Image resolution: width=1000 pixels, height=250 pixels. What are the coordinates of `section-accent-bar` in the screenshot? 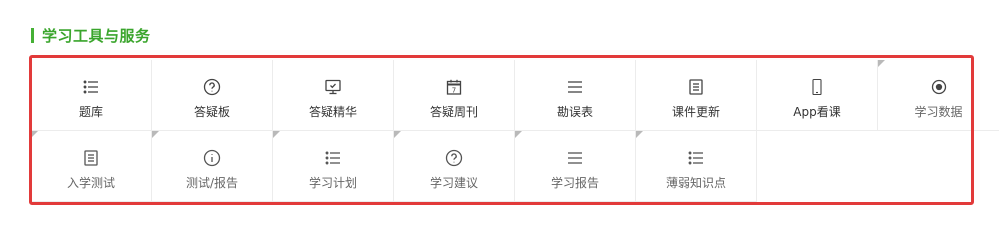 It's located at (32, 35).